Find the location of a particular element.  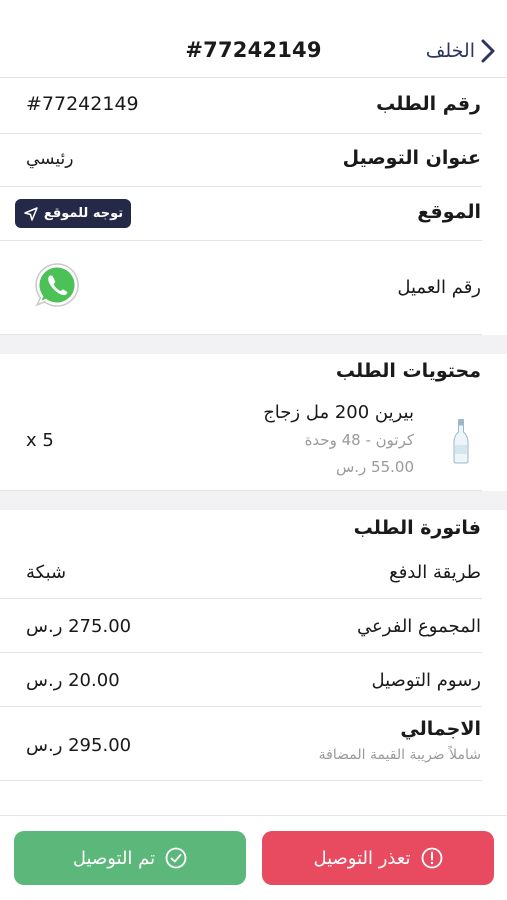

whatsapp-icon is located at coordinates (57, 285).